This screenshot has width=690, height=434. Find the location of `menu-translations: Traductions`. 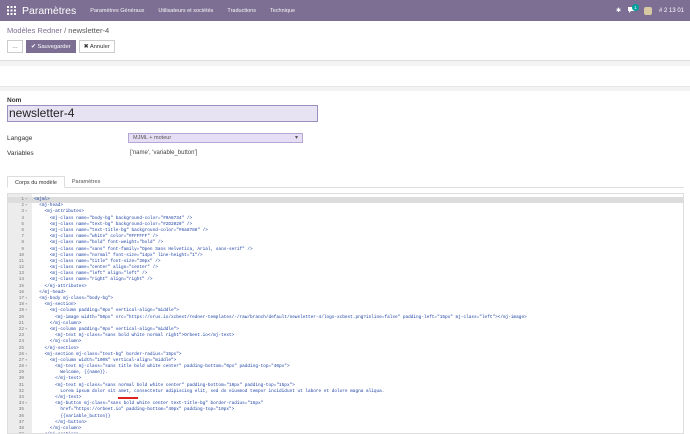

menu-translations: Traductions is located at coordinates (241, 11).